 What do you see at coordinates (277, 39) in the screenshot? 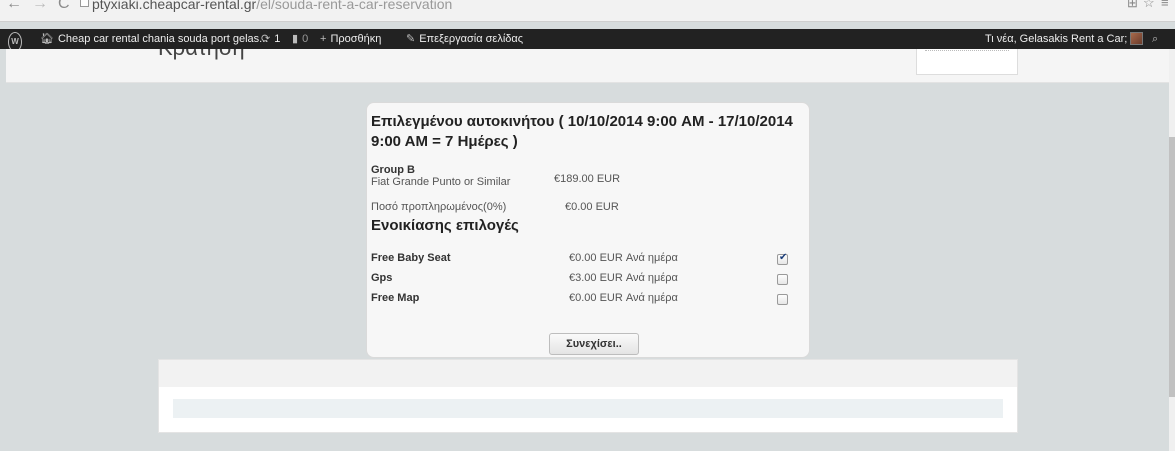
I see `updates-count: 1` at bounding box center [277, 39].